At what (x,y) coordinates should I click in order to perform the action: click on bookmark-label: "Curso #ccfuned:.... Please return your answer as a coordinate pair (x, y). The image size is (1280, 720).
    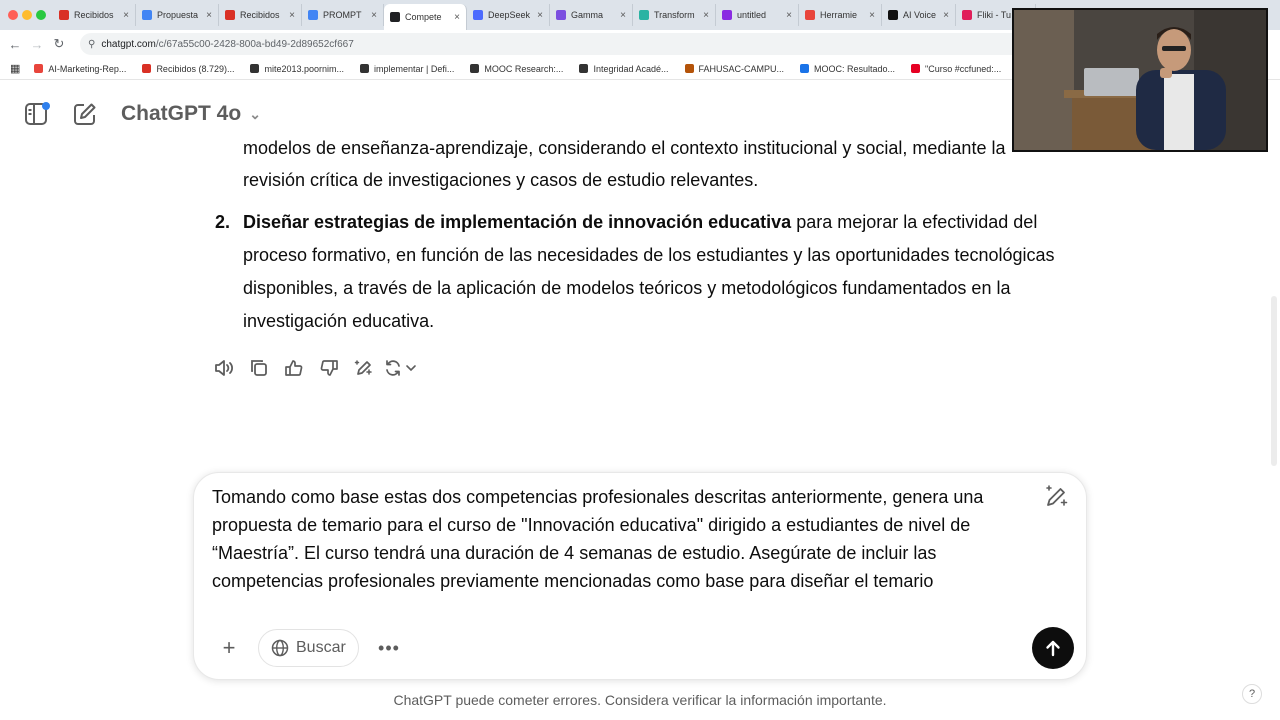
    Looking at the image, I should click on (963, 68).